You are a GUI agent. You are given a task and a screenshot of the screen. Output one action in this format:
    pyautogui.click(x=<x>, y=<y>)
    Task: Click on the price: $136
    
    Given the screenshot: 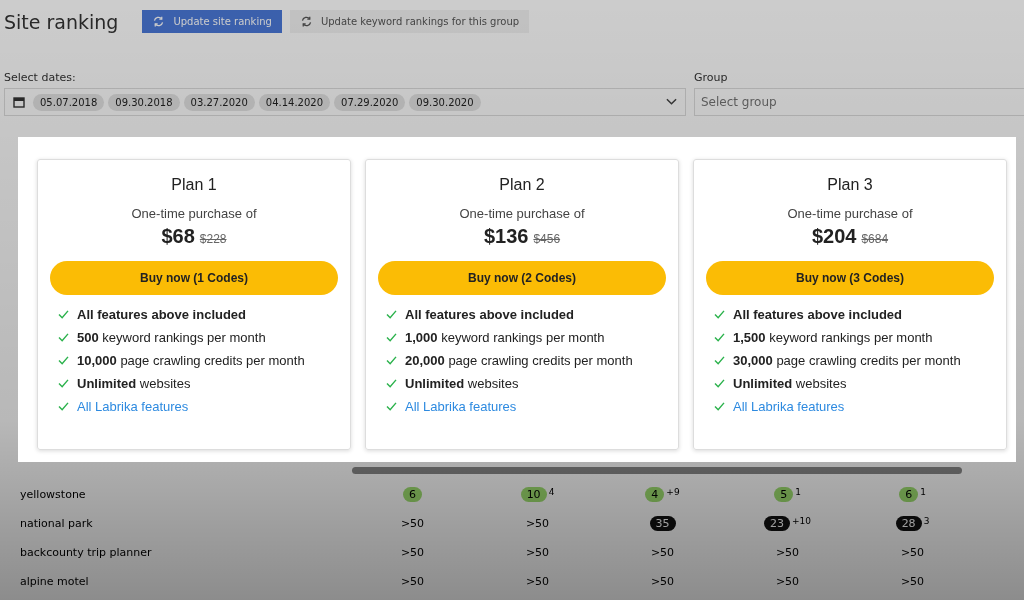 What is the action you would take?
    pyautogui.click(x=506, y=236)
    